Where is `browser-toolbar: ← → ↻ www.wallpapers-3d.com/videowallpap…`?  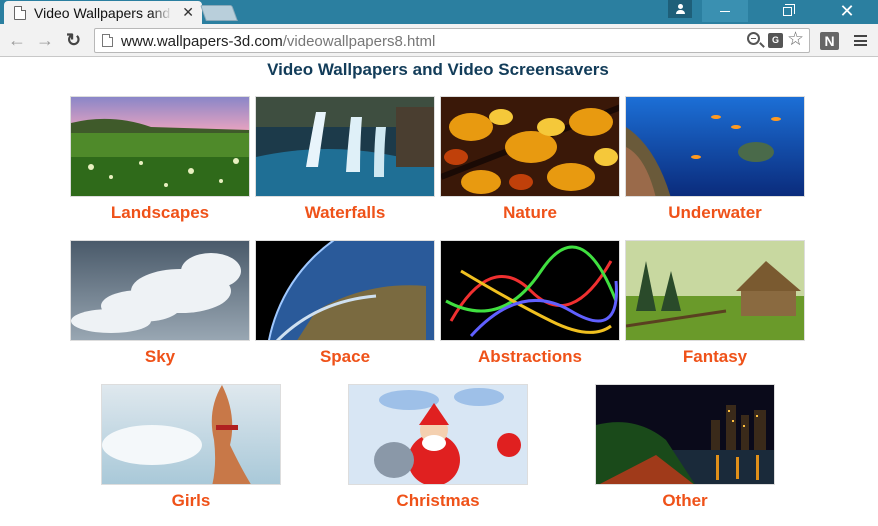 browser-toolbar: ← → ↻ www.wallpapers-3d.com/videowallpap… is located at coordinates (439, 40).